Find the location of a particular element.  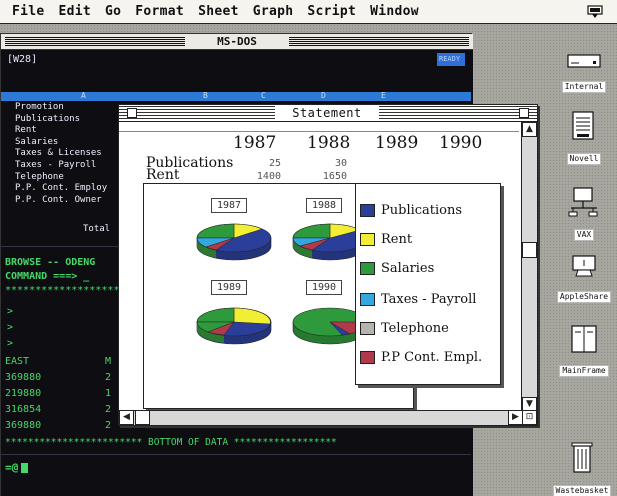

data-row: 316854 2 is located at coordinates (65, 409).